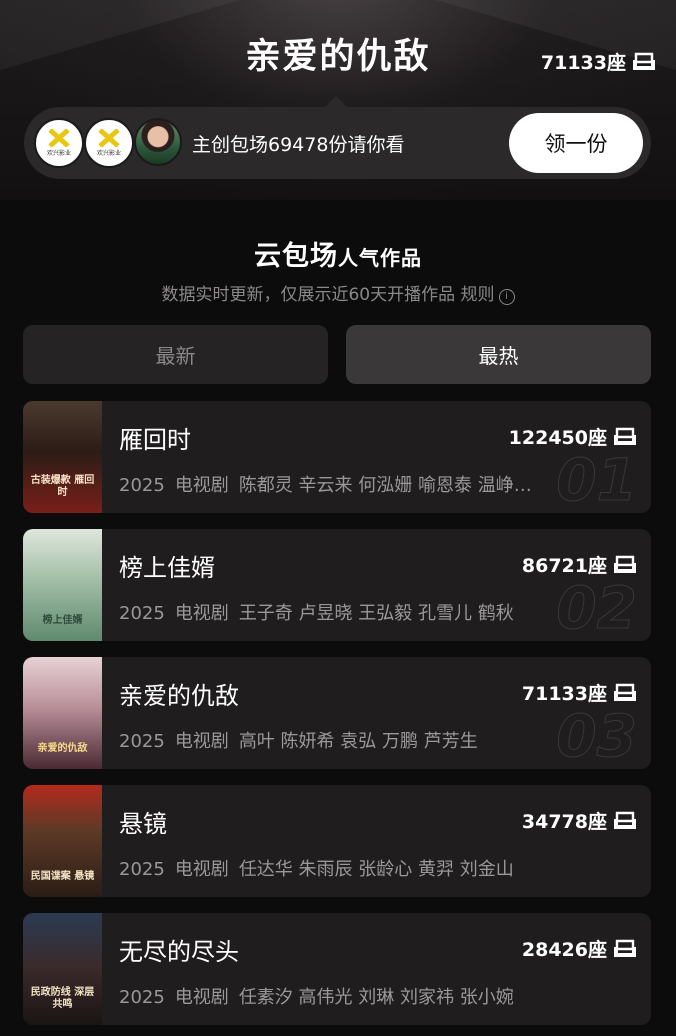  What do you see at coordinates (143, 824) in the screenshot?
I see `item-title: 悬镜` at bounding box center [143, 824].